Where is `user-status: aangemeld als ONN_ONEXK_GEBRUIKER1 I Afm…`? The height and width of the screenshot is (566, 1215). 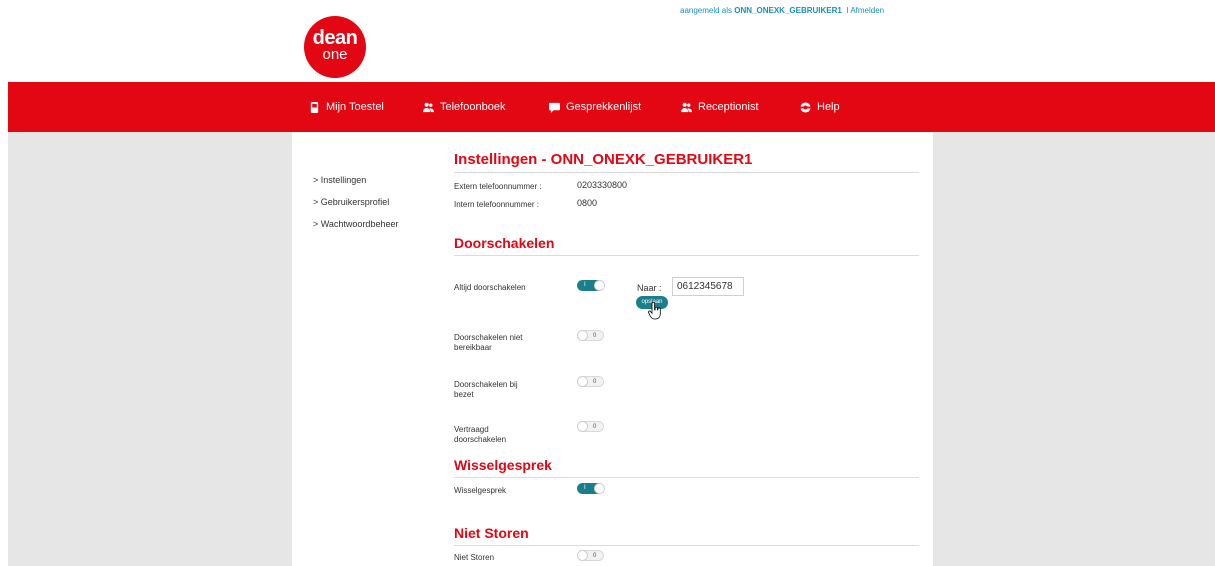
user-status: aangemeld als ONN_ONEXK_GEBRUIKER1 I Afm… is located at coordinates (782, 10).